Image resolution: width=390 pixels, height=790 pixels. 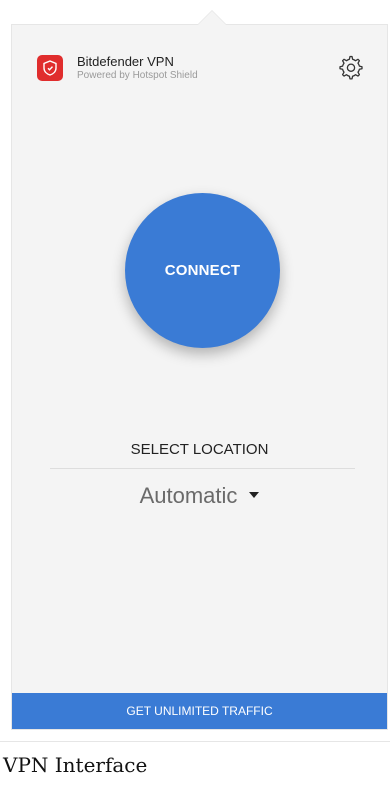 I want to click on location-dropdown: Automatic, so click(x=199, y=496).